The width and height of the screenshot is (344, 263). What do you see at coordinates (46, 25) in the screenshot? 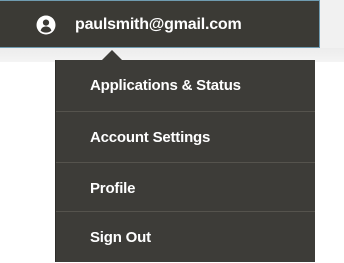
I see `user-circle-icon` at bounding box center [46, 25].